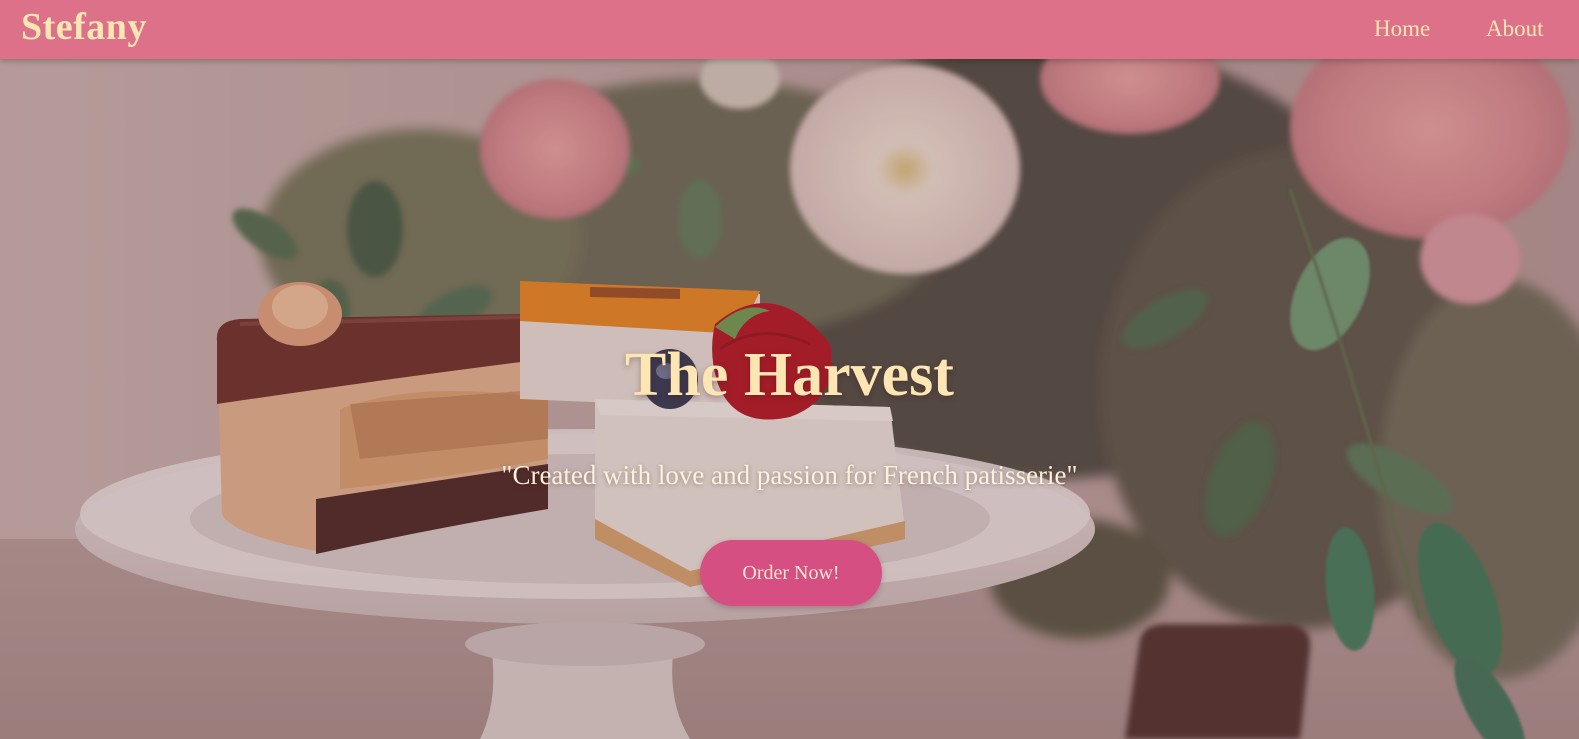 This screenshot has width=1579, height=739. Describe the element at coordinates (791, 573) in the screenshot. I see `order-now-button: Order Now!` at that location.